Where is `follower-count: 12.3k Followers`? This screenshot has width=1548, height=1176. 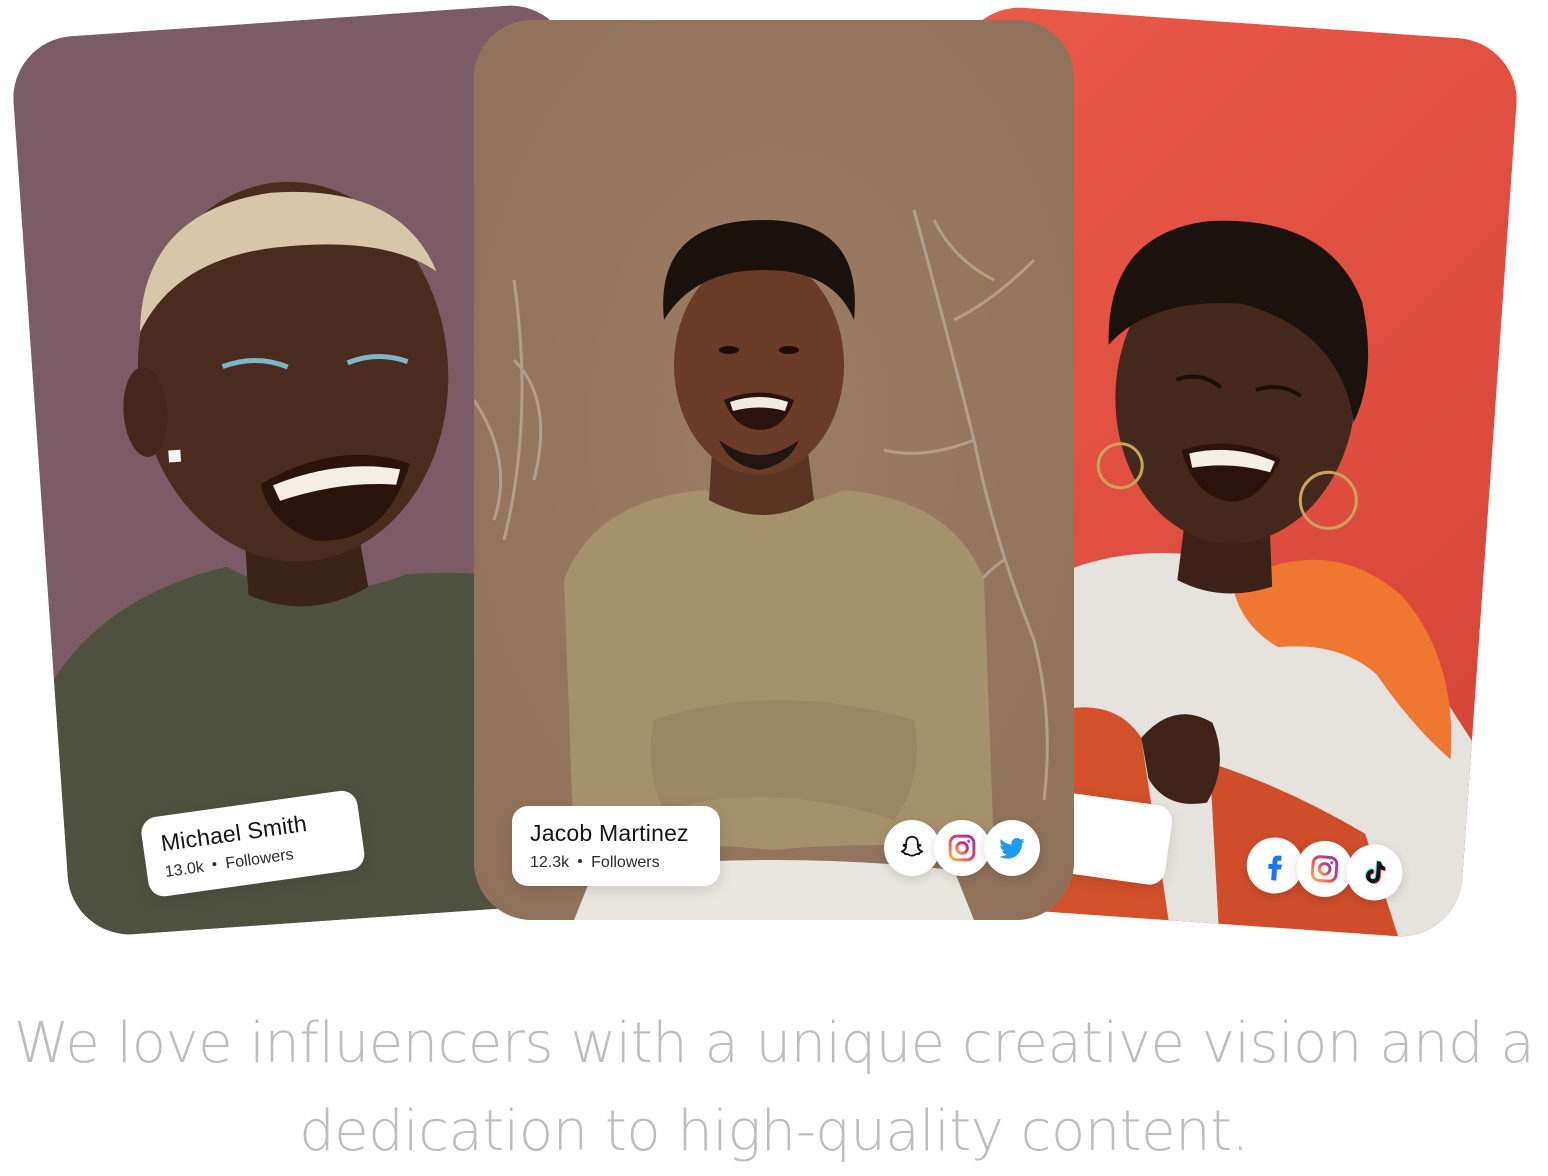
follower-count: 12.3k Followers is located at coordinates (615, 863).